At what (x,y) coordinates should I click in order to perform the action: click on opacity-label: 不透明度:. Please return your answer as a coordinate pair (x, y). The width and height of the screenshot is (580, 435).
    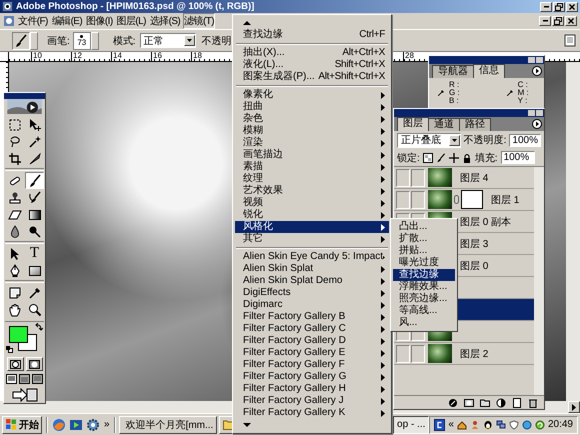
    Looking at the image, I should click on (485, 140).